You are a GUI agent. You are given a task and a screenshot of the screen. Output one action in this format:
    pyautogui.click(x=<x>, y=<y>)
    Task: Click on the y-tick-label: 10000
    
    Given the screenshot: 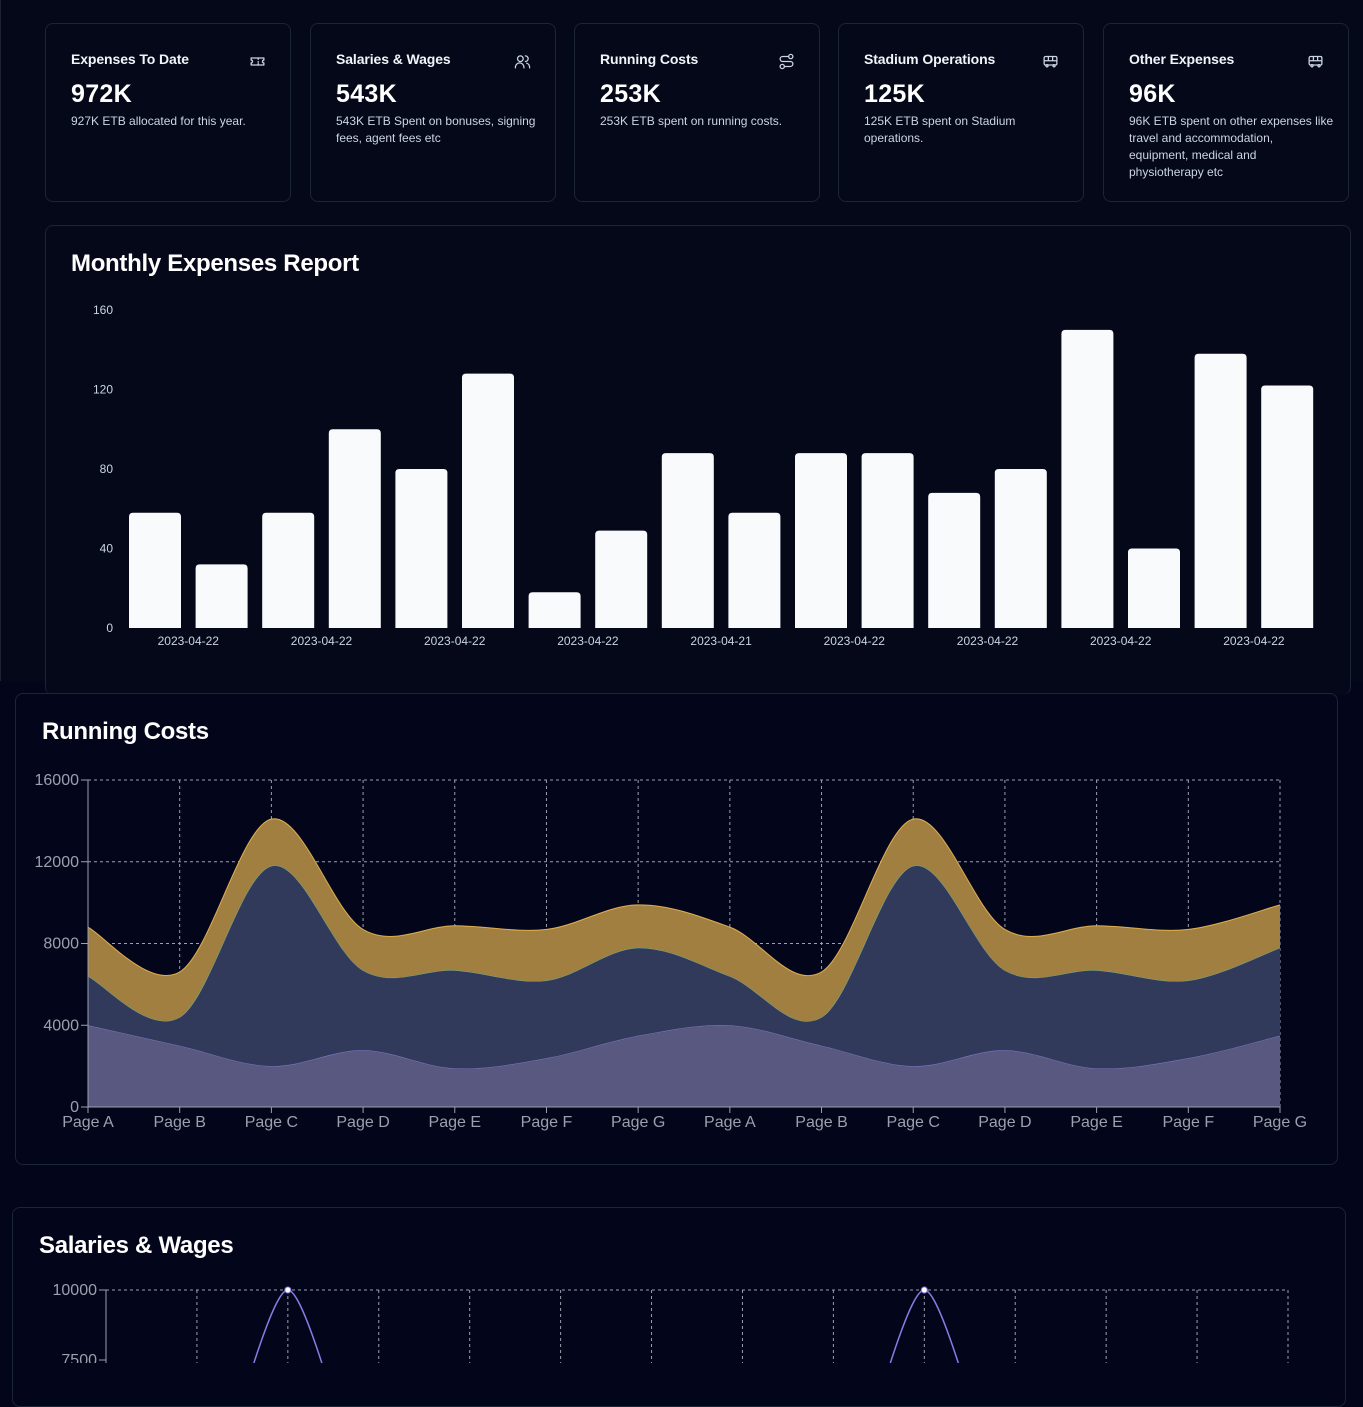 What is the action you would take?
    pyautogui.click(x=75, y=1290)
    